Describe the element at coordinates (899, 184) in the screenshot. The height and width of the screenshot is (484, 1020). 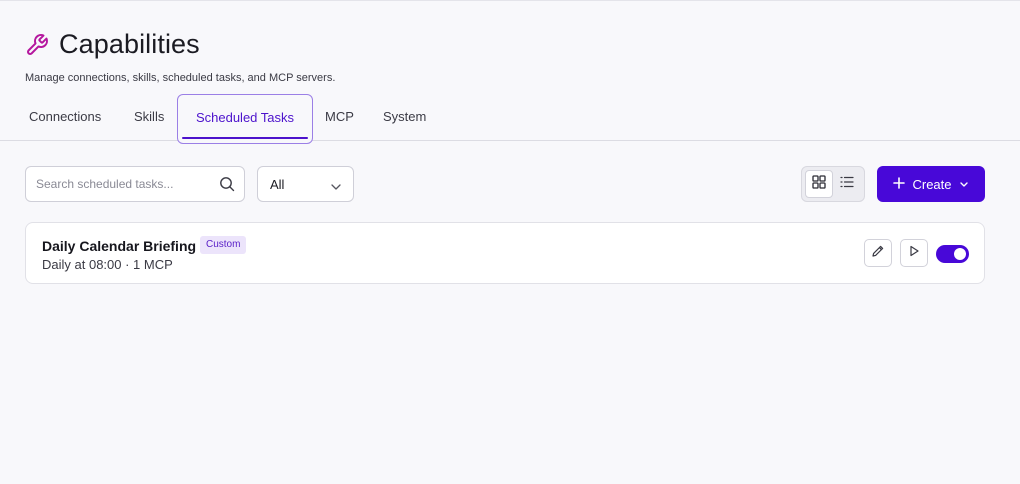
I see `plus-icon` at that location.